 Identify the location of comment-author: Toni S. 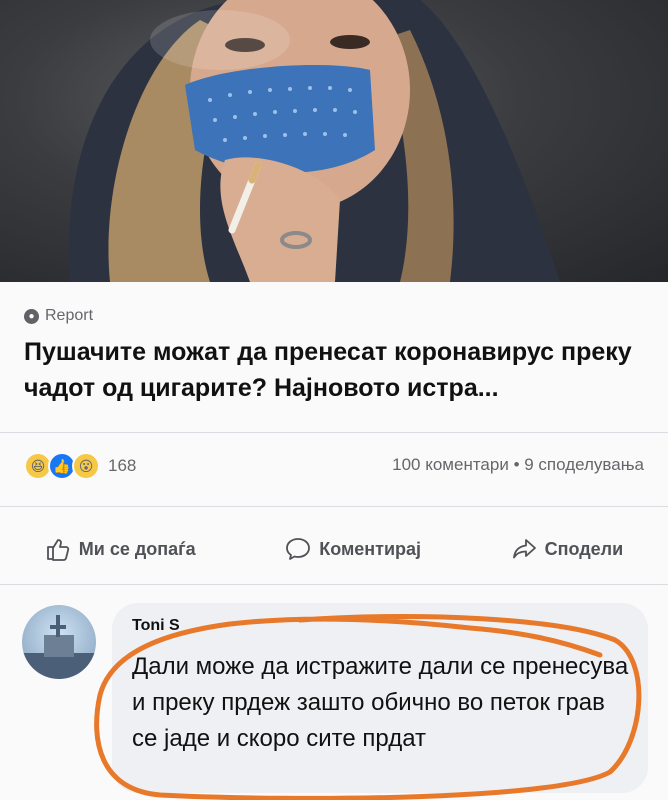
(156, 626).